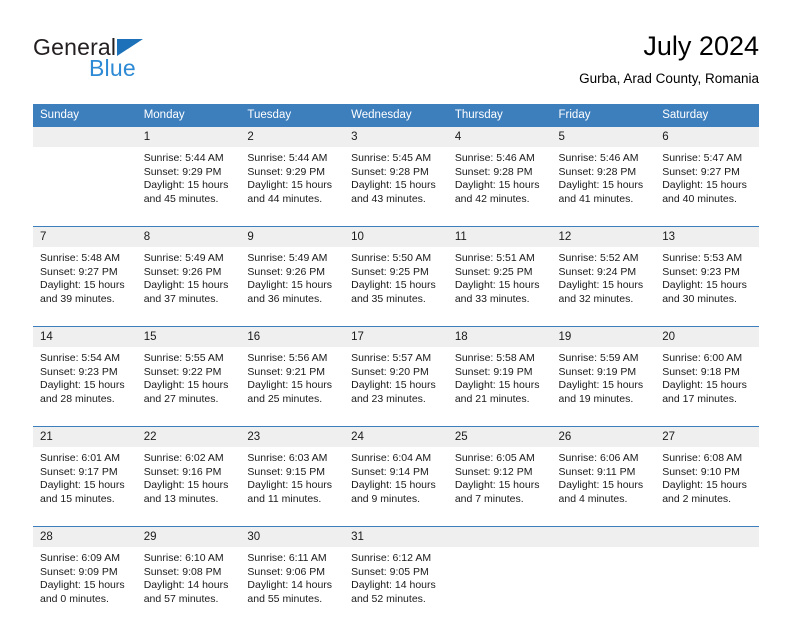 Image resolution: width=792 pixels, height=626 pixels. I want to click on day-sunrise-text: Sunrise: 6:05 AM, so click(500, 459).